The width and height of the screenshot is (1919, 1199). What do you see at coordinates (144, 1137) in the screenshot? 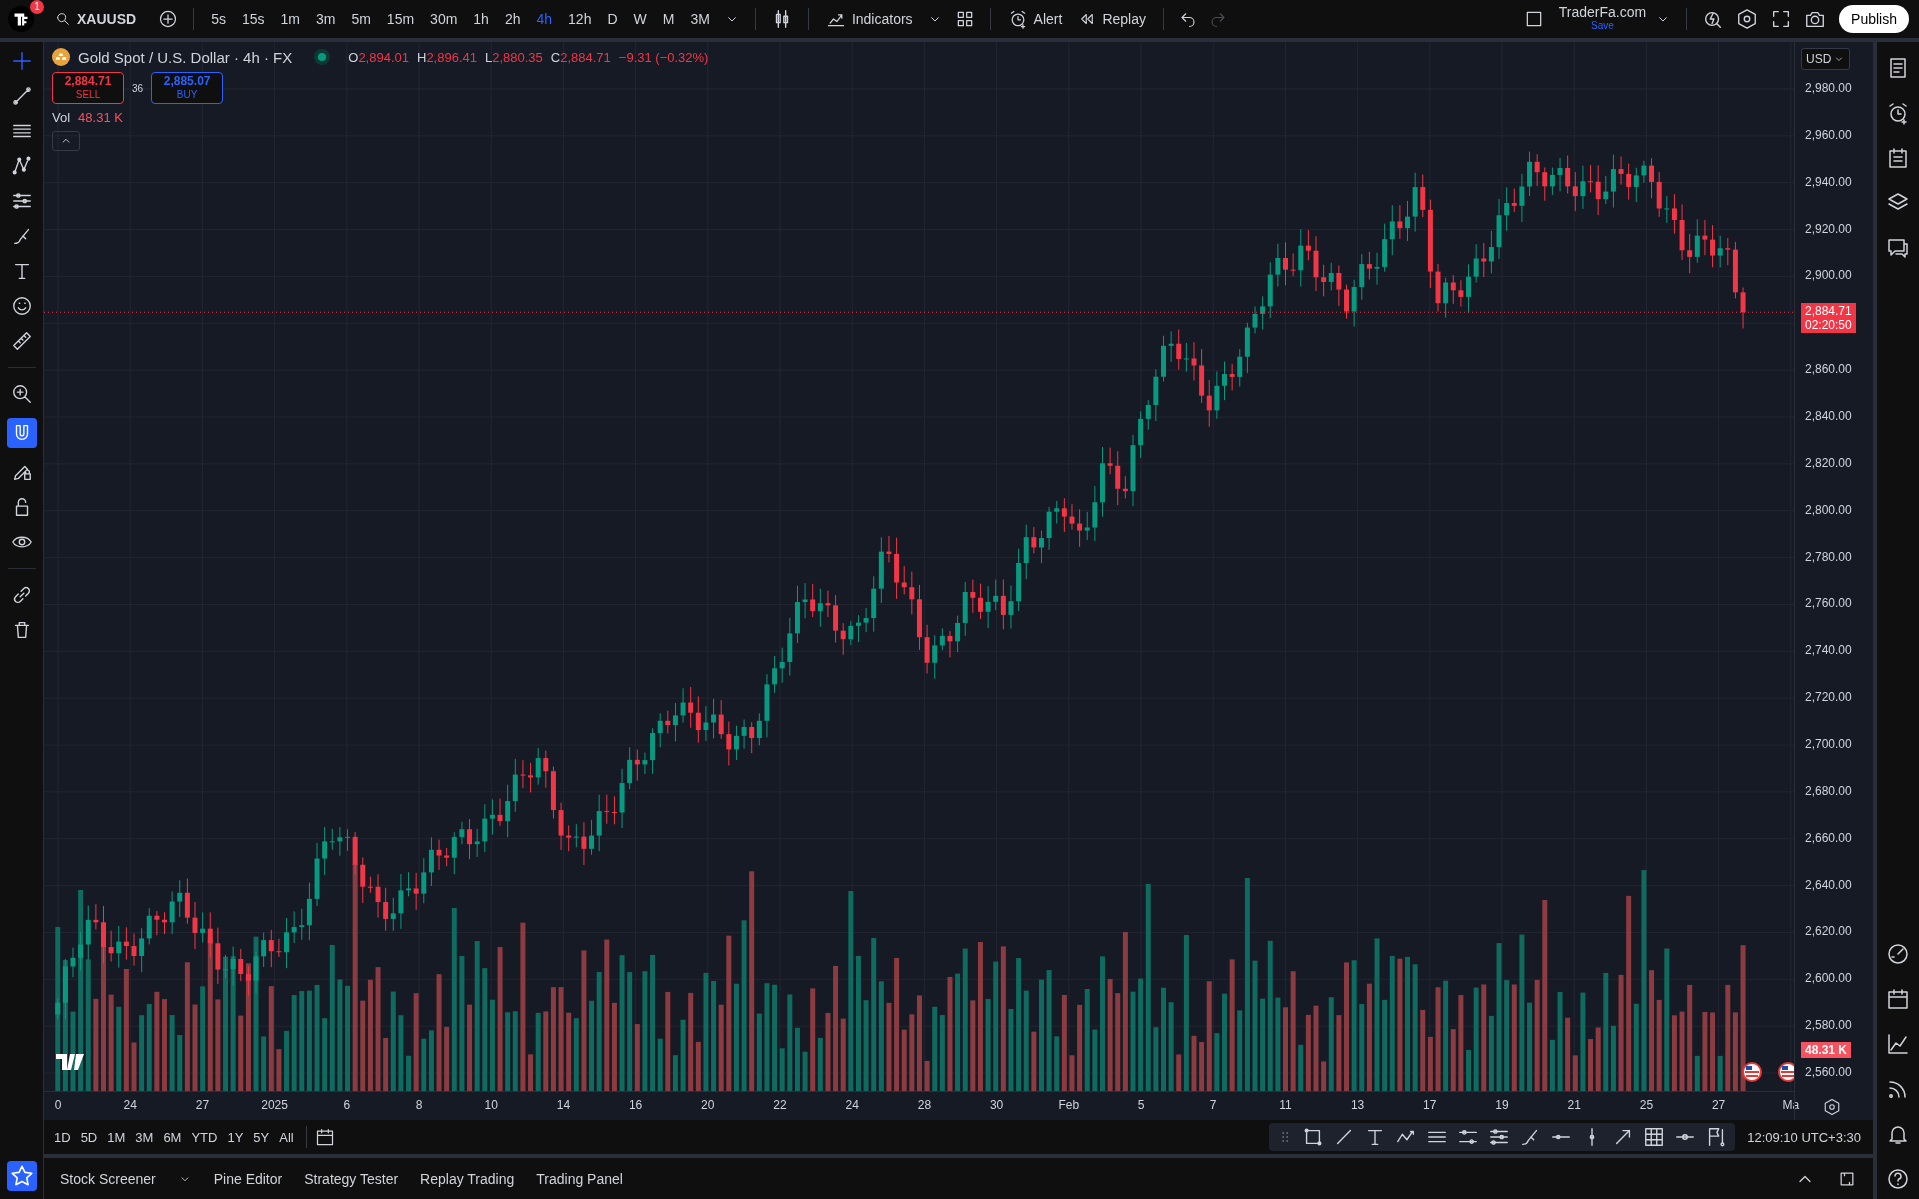
I see `range-button: 3M` at bounding box center [144, 1137].